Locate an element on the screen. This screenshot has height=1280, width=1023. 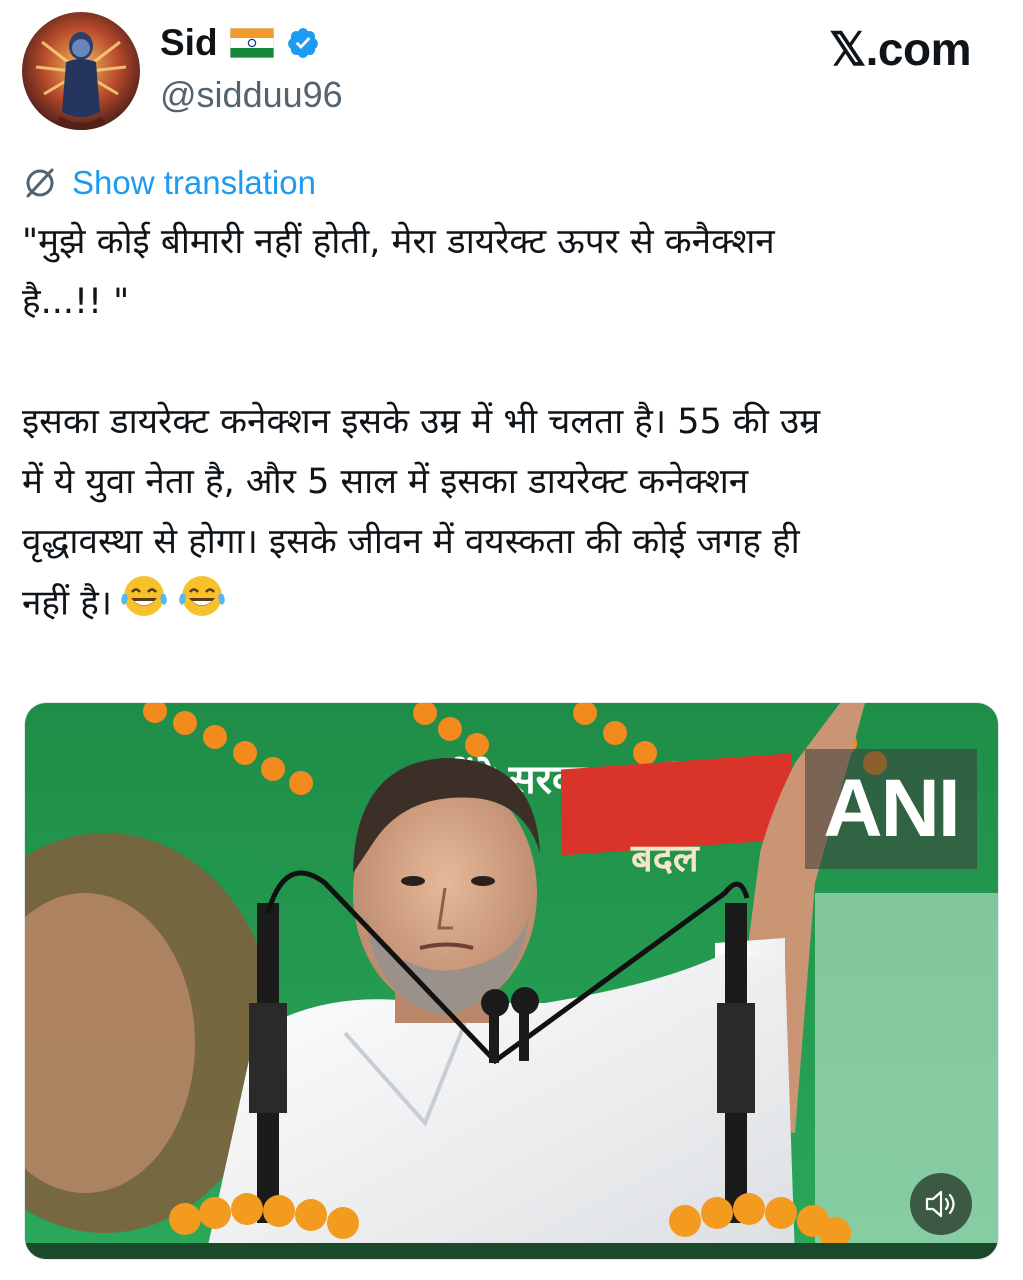
mute-button is located at coordinates (941, 1204).